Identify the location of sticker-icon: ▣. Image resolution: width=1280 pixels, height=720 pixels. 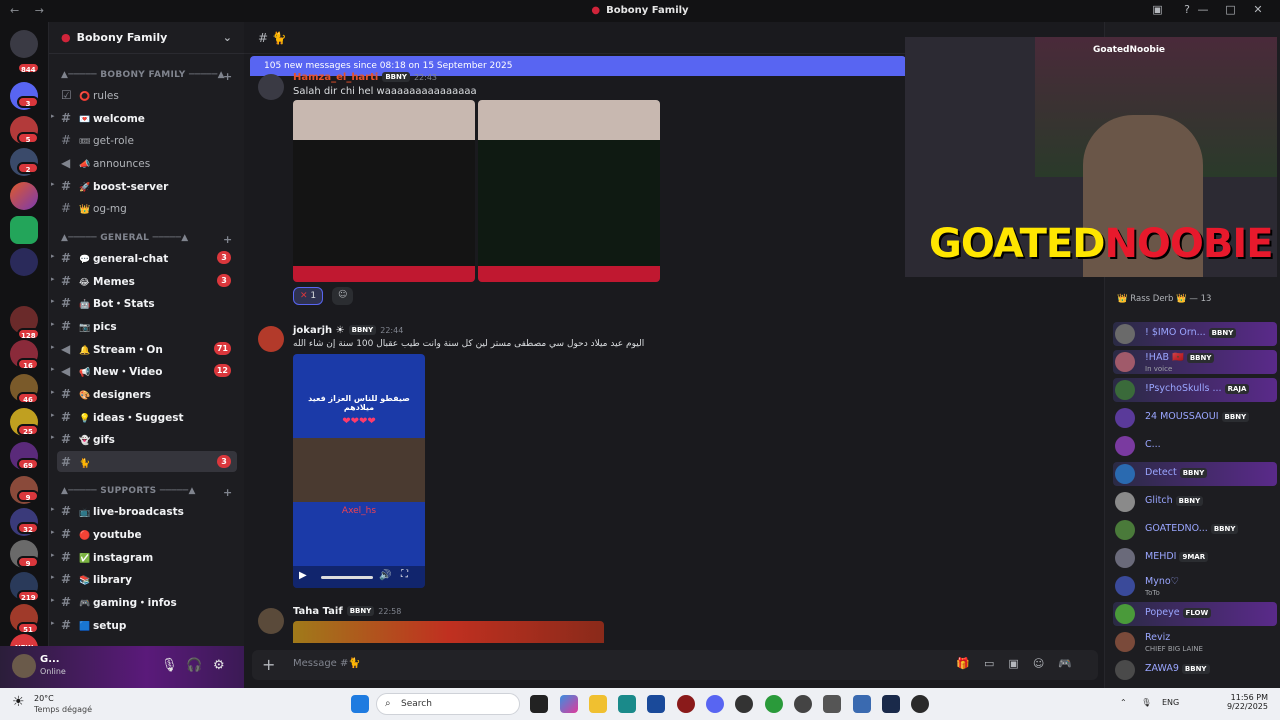
(1020, 663).